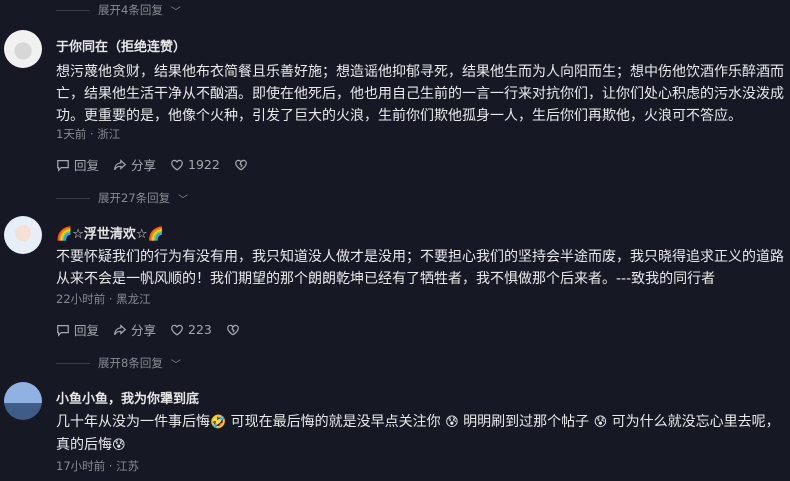  I want to click on expand-replies-label: 展开8条回复, so click(130, 363).